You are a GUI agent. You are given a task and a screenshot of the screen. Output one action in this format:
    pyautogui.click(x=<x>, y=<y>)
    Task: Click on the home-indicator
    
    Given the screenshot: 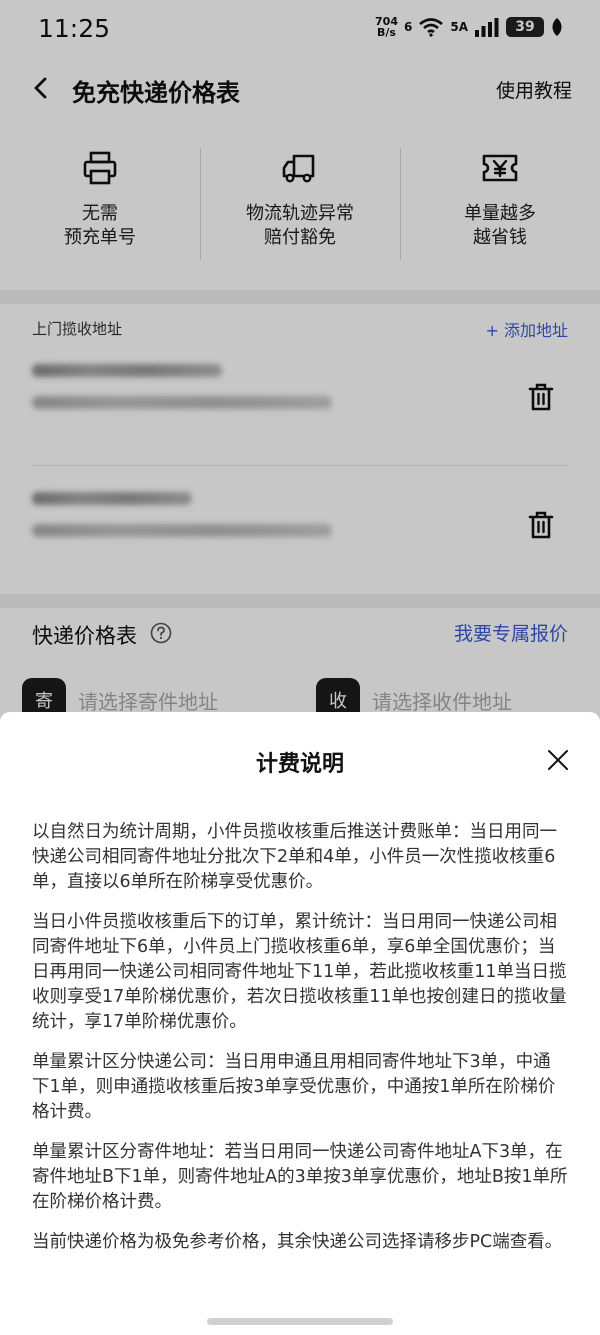 What is the action you would take?
    pyautogui.click(x=300, y=1321)
    